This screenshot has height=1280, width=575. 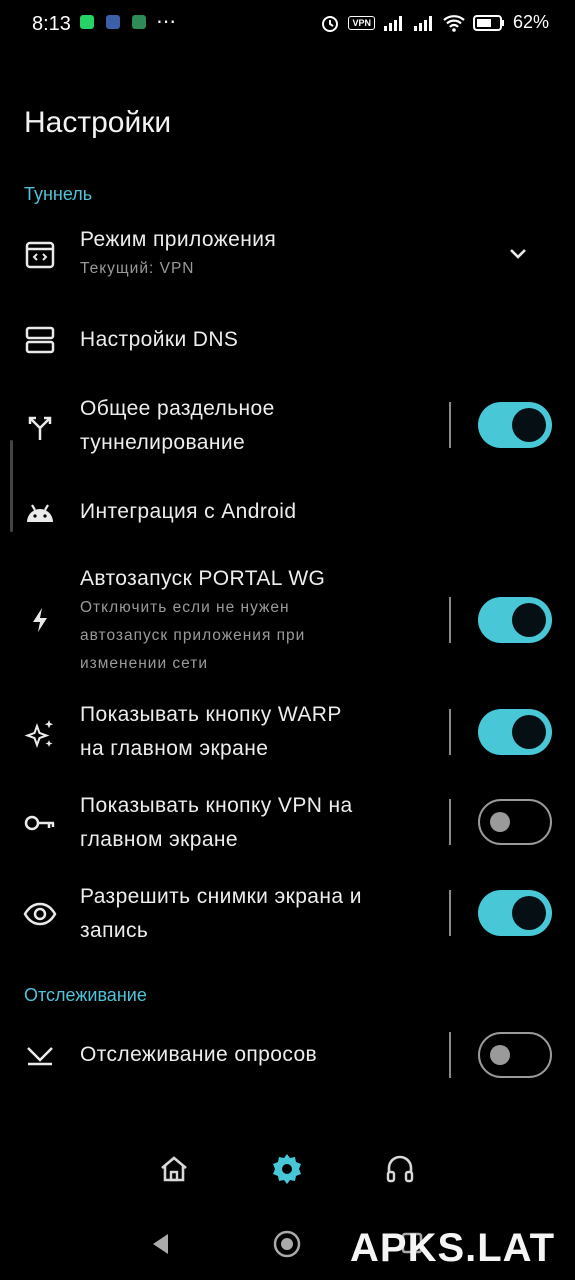 What do you see at coordinates (515, 822) in the screenshot?
I see `vpn-button-toggle` at bounding box center [515, 822].